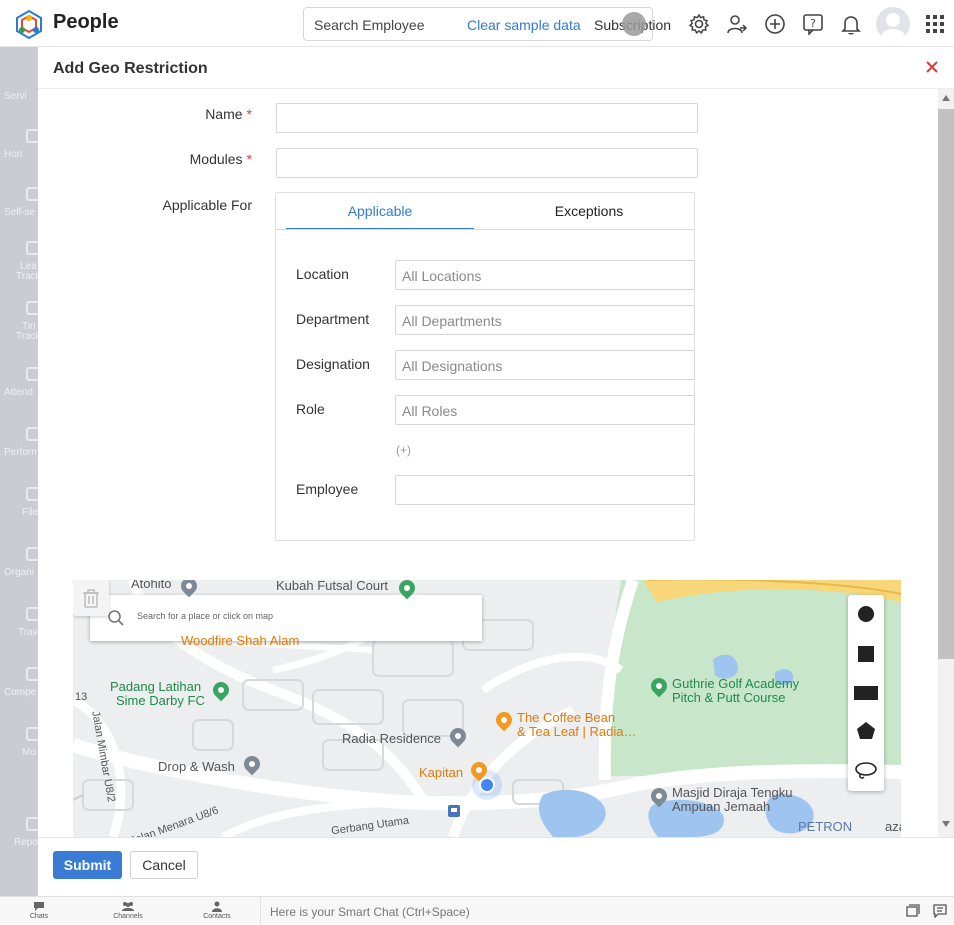  What do you see at coordinates (196, 766) in the screenshot?
I see `map-label-drop-wash: Drop & Wash` at bounding box center [196, 766].